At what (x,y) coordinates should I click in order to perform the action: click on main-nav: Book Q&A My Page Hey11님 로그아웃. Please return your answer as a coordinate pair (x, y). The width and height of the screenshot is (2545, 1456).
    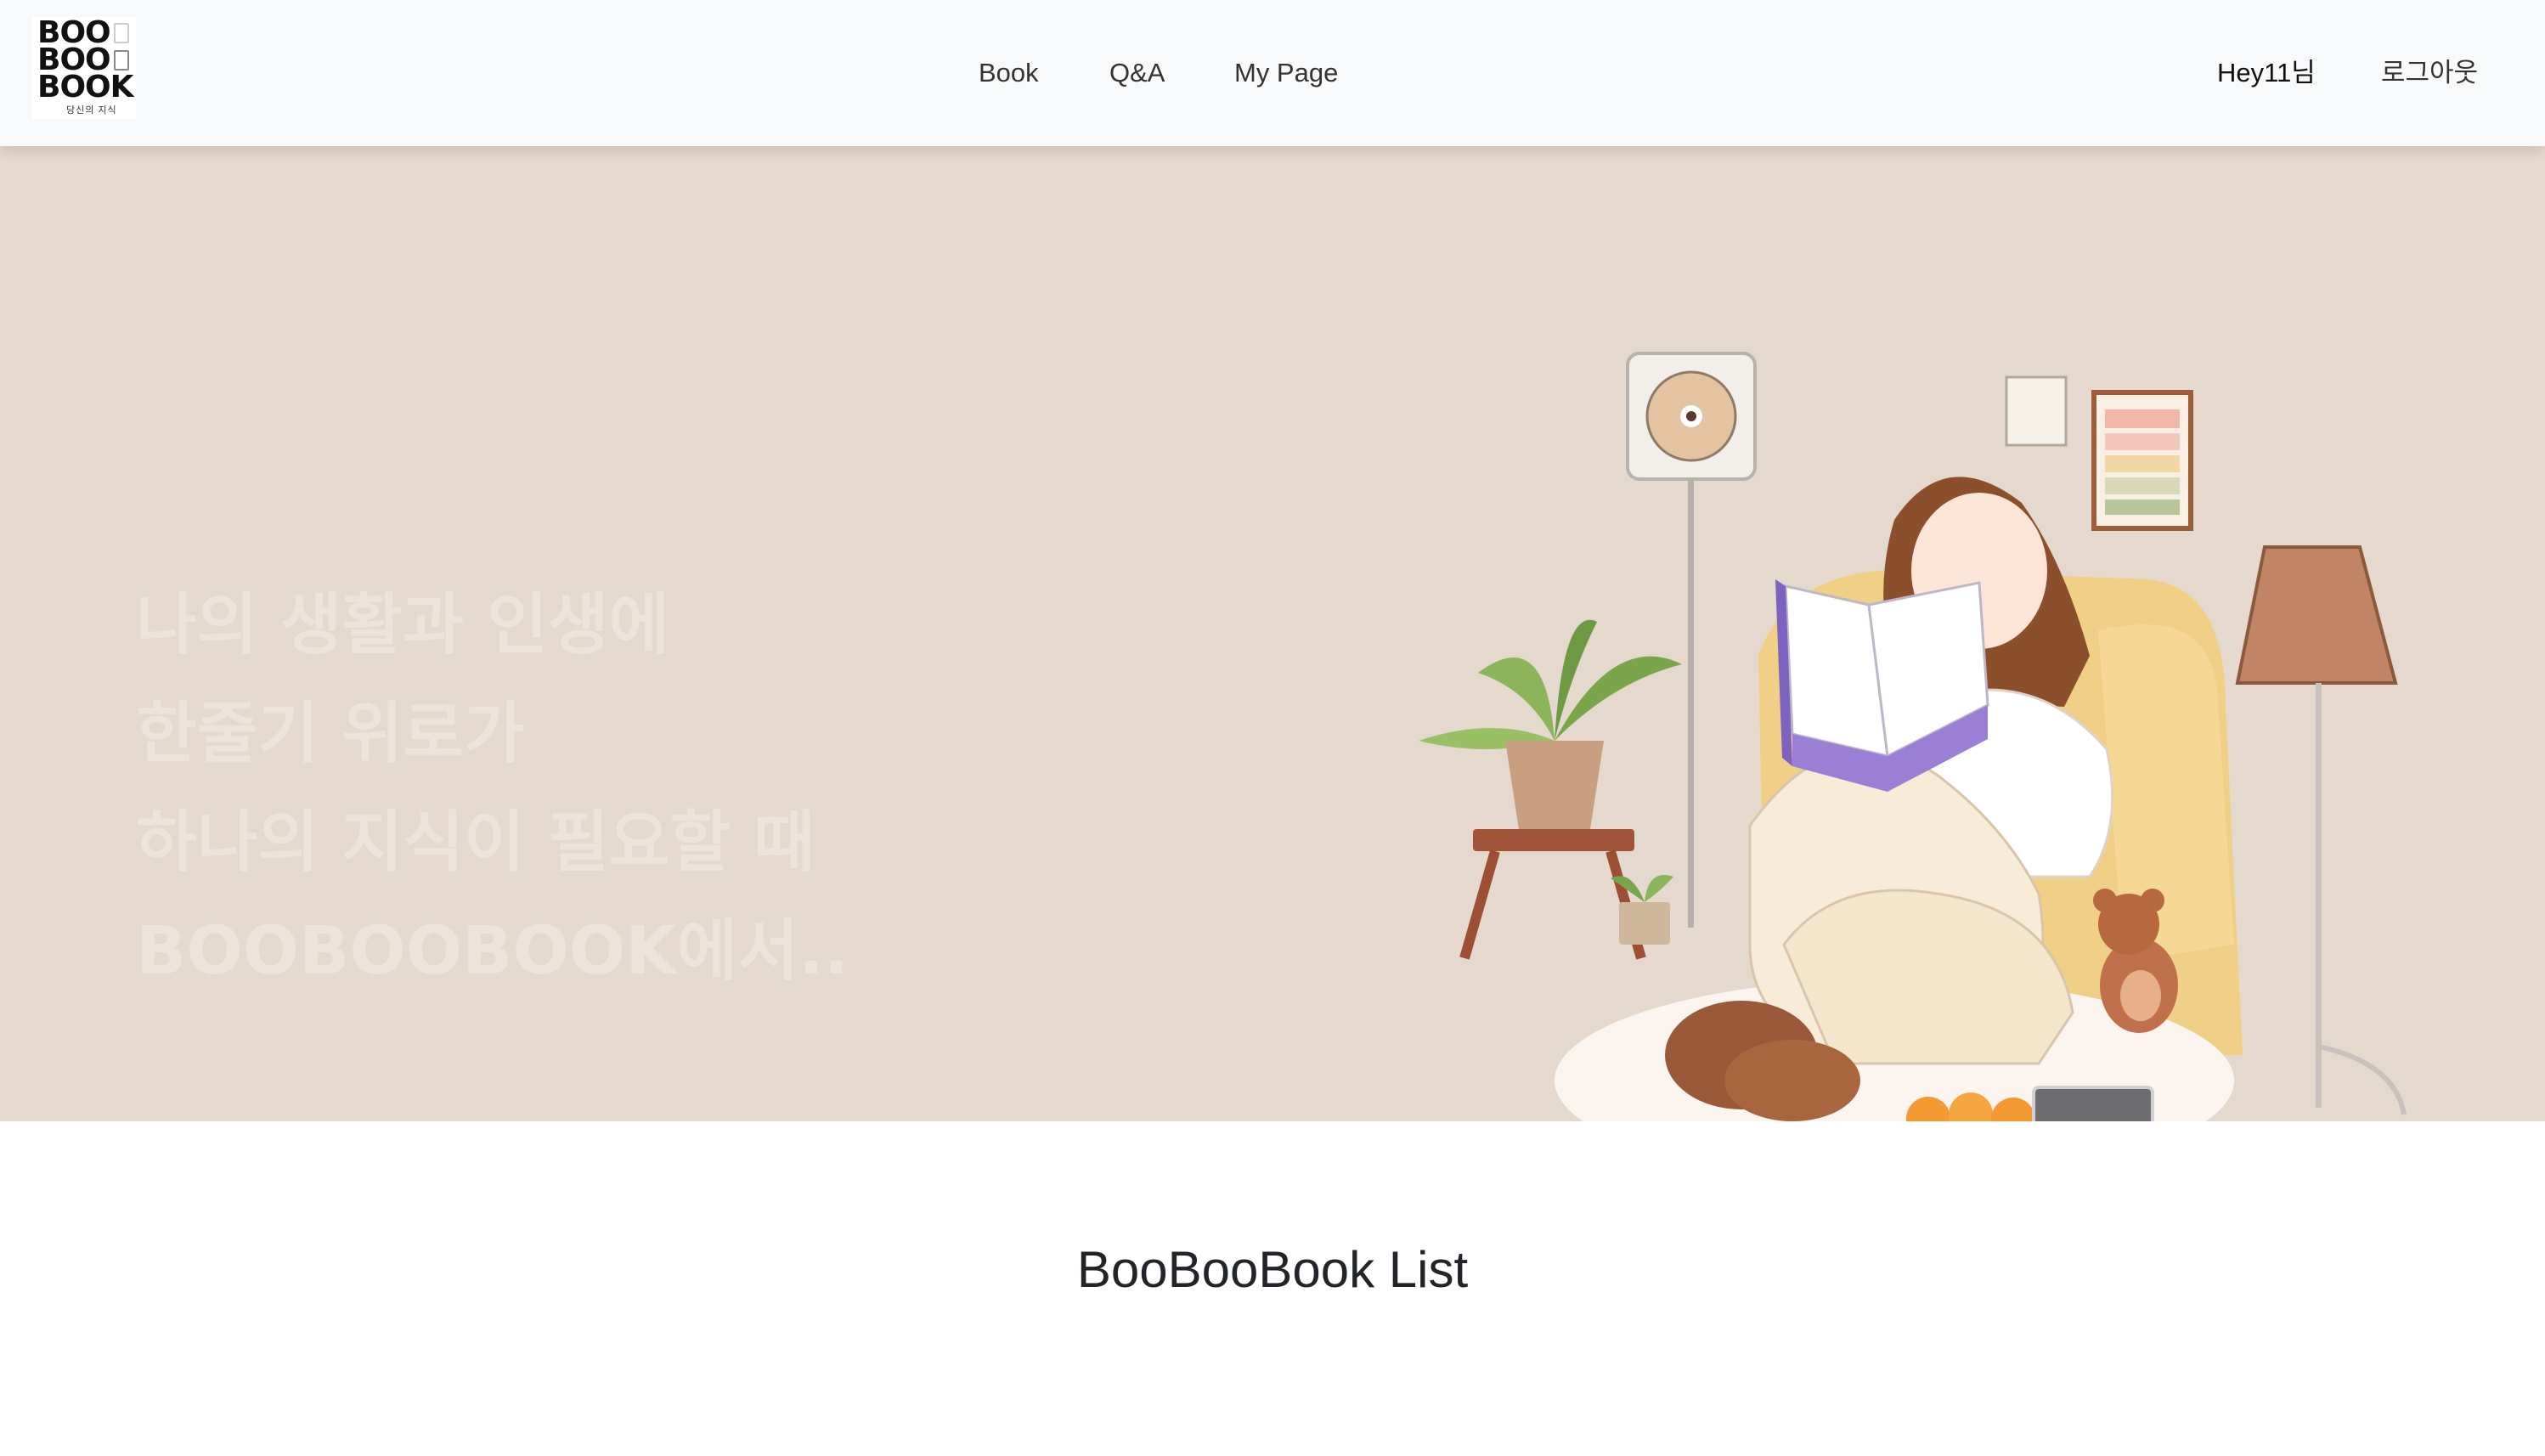
    Looking at the image, I should click on (1273, 73).